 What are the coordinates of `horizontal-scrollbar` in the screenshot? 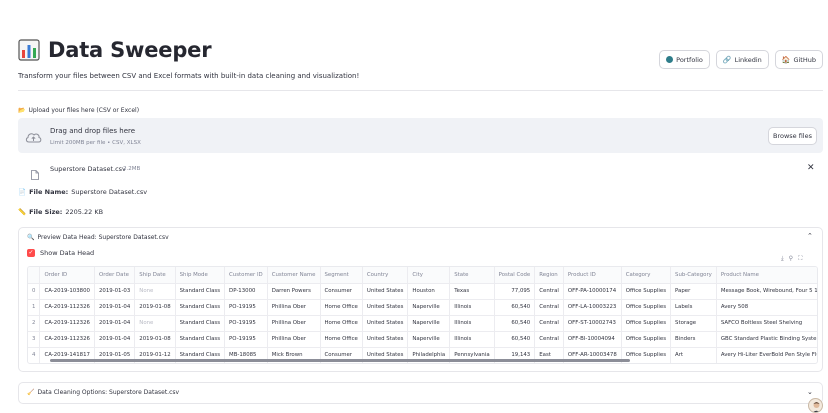 It's located at (340, 360).